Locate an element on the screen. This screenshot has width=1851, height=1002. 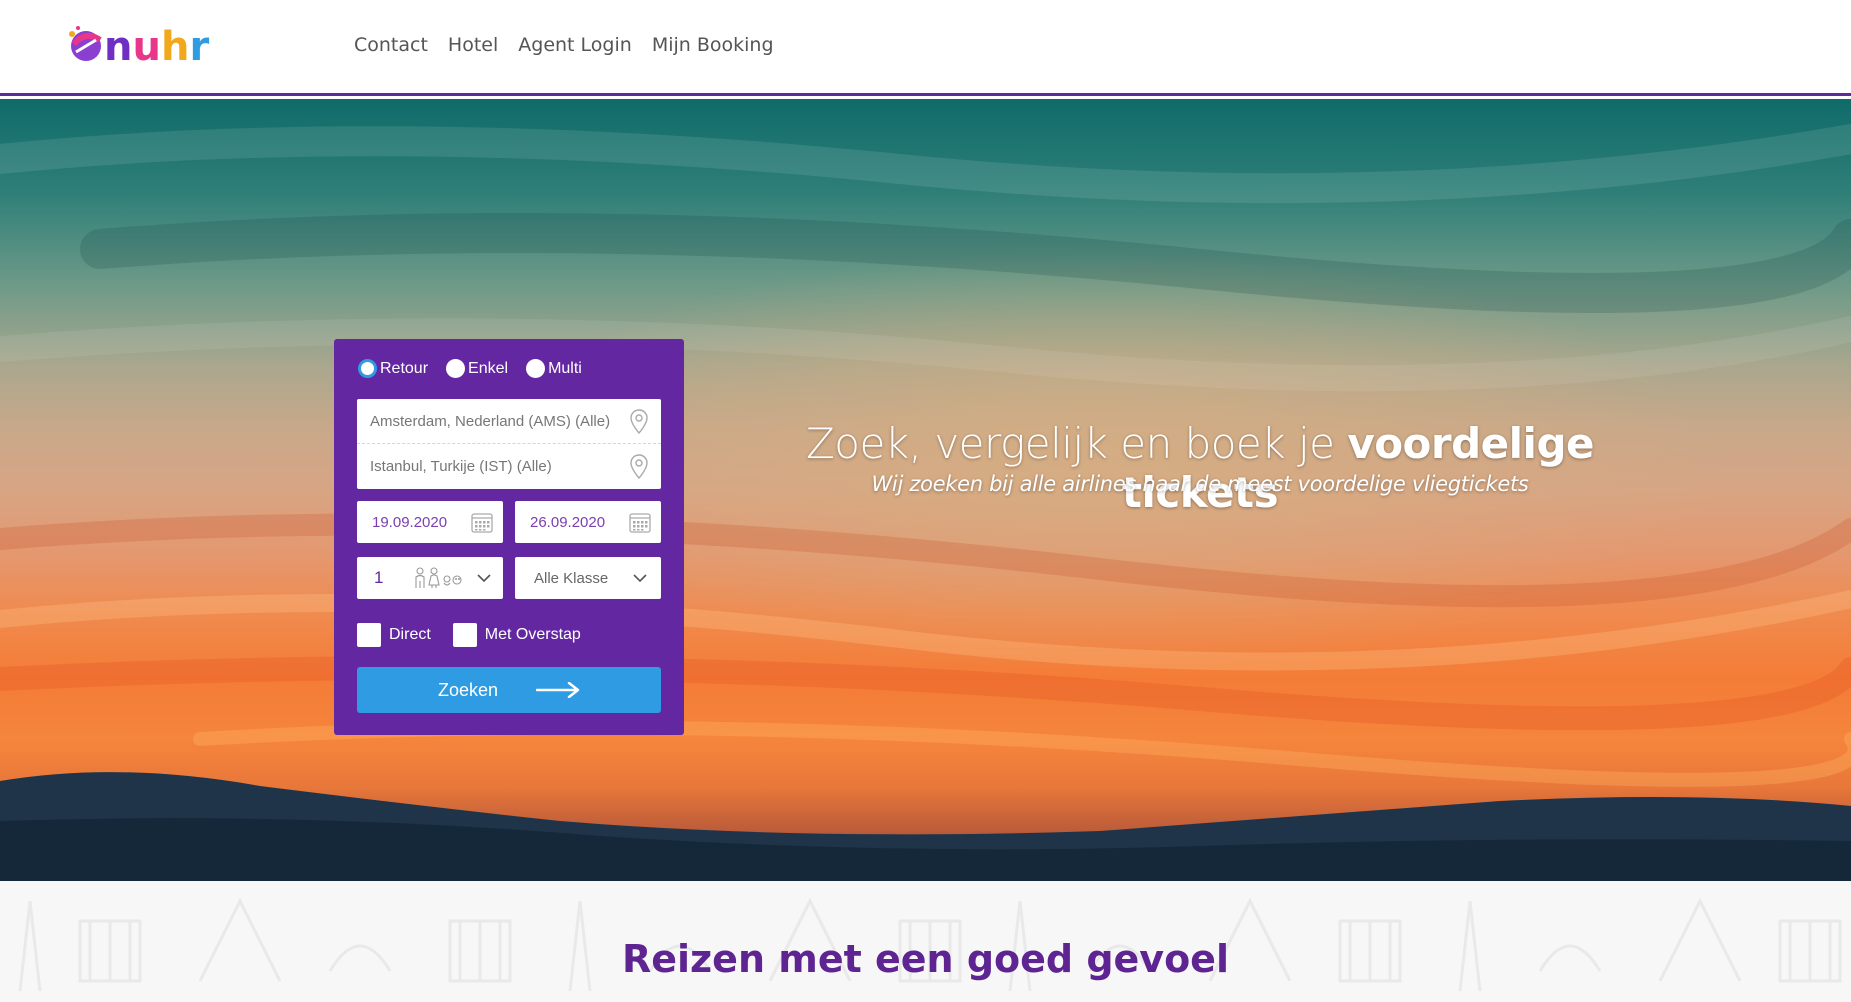
option-label: Met Overstap is located at coordinates (532, 634).